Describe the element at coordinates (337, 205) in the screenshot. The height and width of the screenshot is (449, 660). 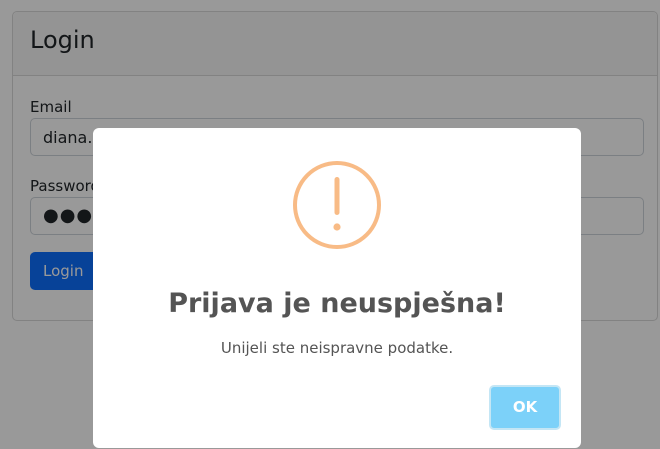
I see `exclamation-circle-icon` at that location.